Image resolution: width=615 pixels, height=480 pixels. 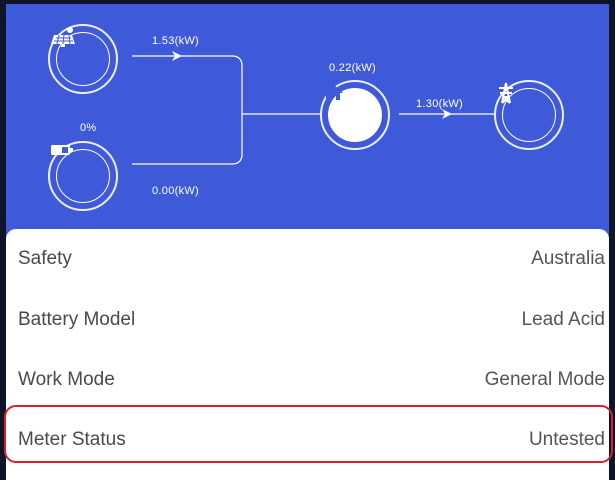 I want to click on solar-panel-icon, so click(x=80, y=56).